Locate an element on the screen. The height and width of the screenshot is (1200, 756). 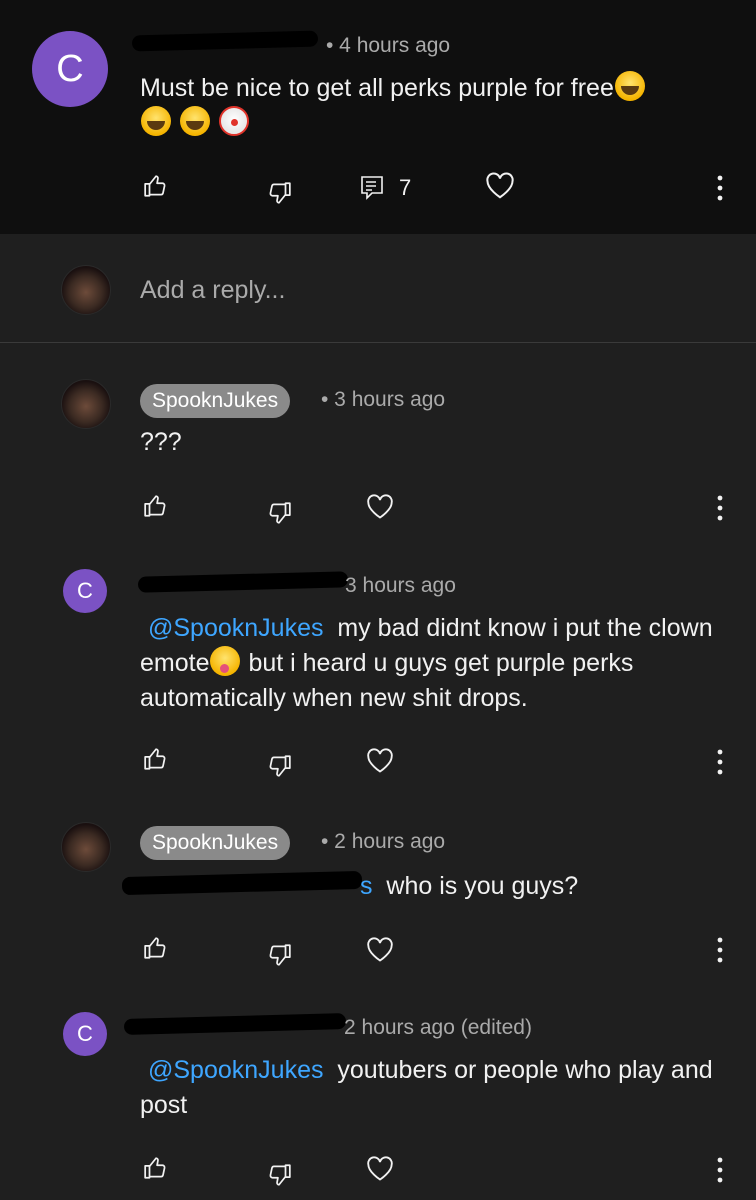
reply-count: 7 is located at coordinates (405, 187).